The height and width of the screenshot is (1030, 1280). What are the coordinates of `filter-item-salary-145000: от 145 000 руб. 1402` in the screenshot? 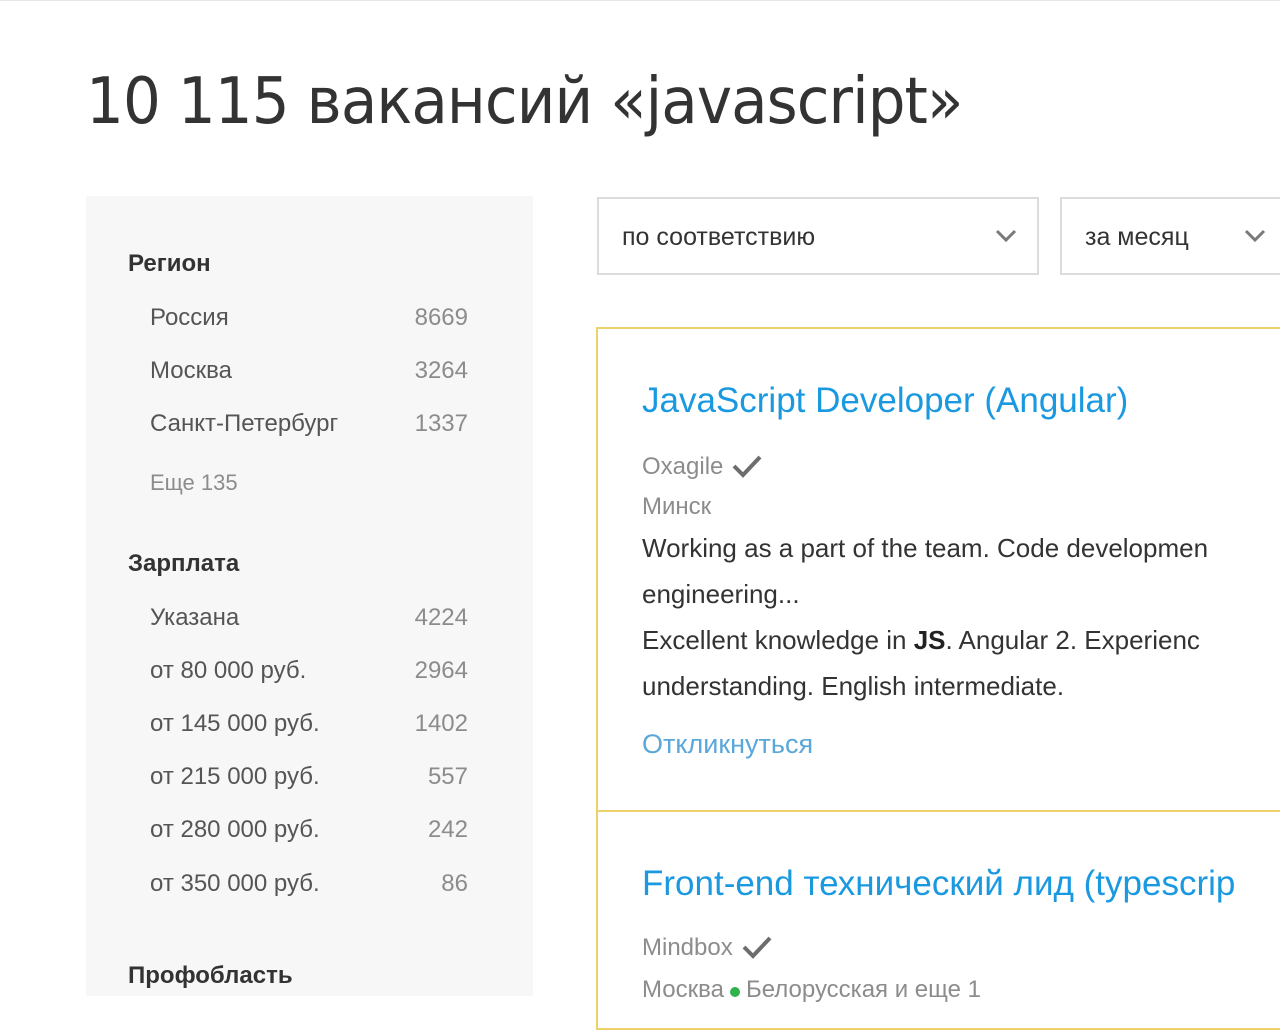 It's located at (309, 726).